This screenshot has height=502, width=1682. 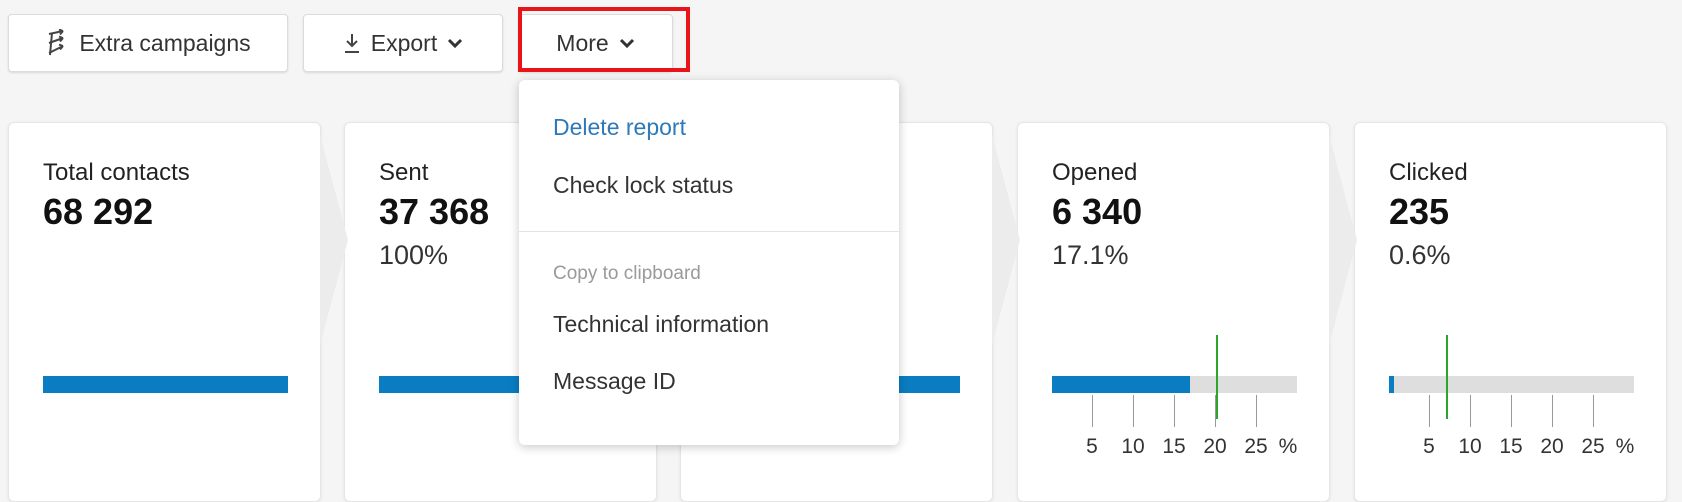 I want to click on menu-item-check-lock-status: Check lock status, so click(x=643, y=185).